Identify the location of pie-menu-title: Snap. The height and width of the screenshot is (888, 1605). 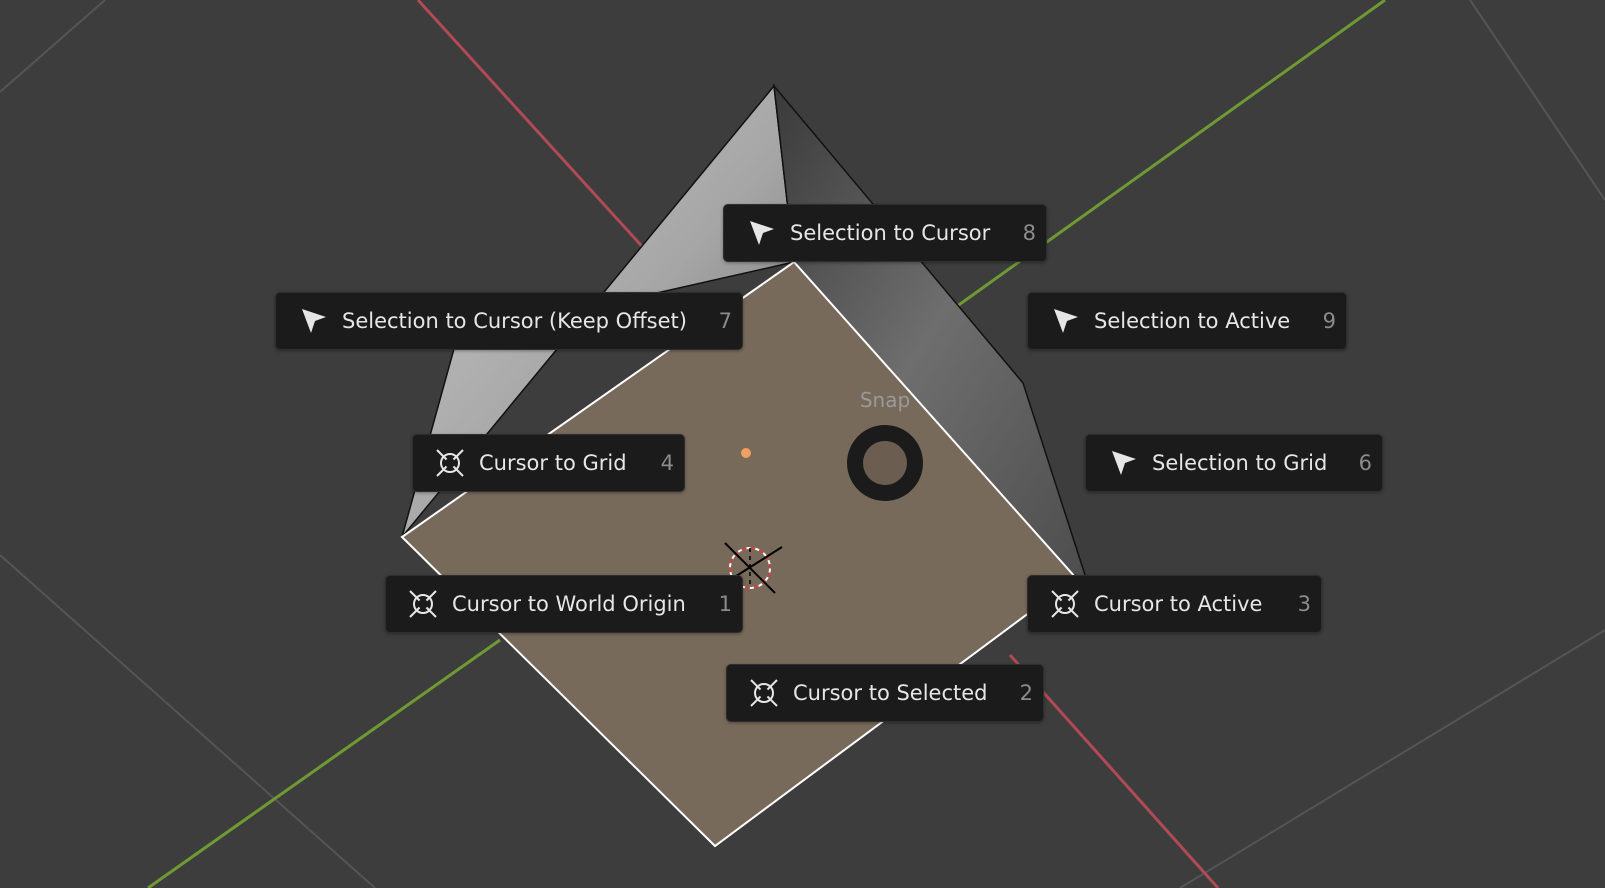
(885, 400).